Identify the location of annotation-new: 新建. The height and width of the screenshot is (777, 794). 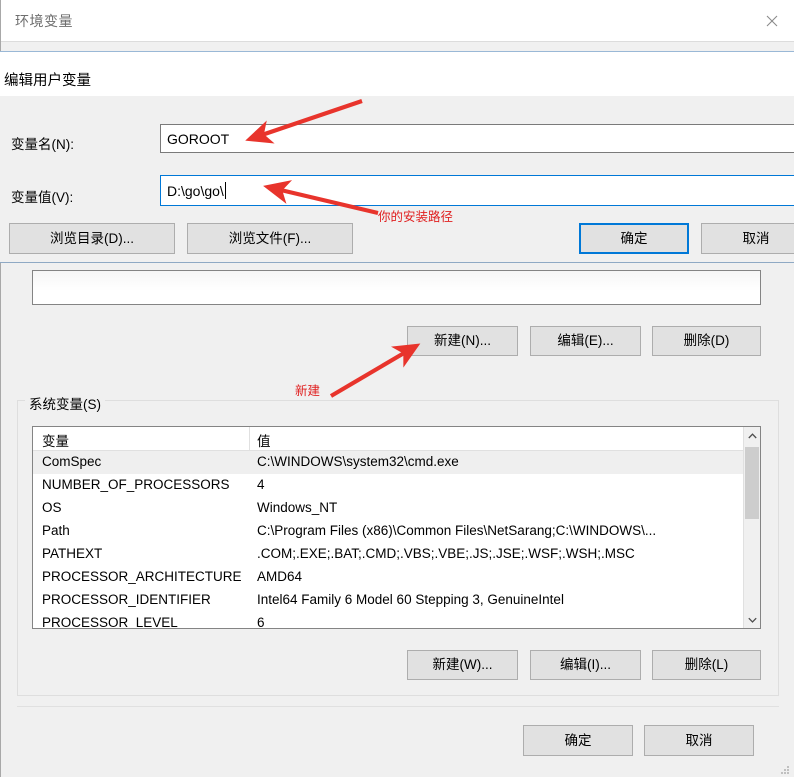
(308, 391).